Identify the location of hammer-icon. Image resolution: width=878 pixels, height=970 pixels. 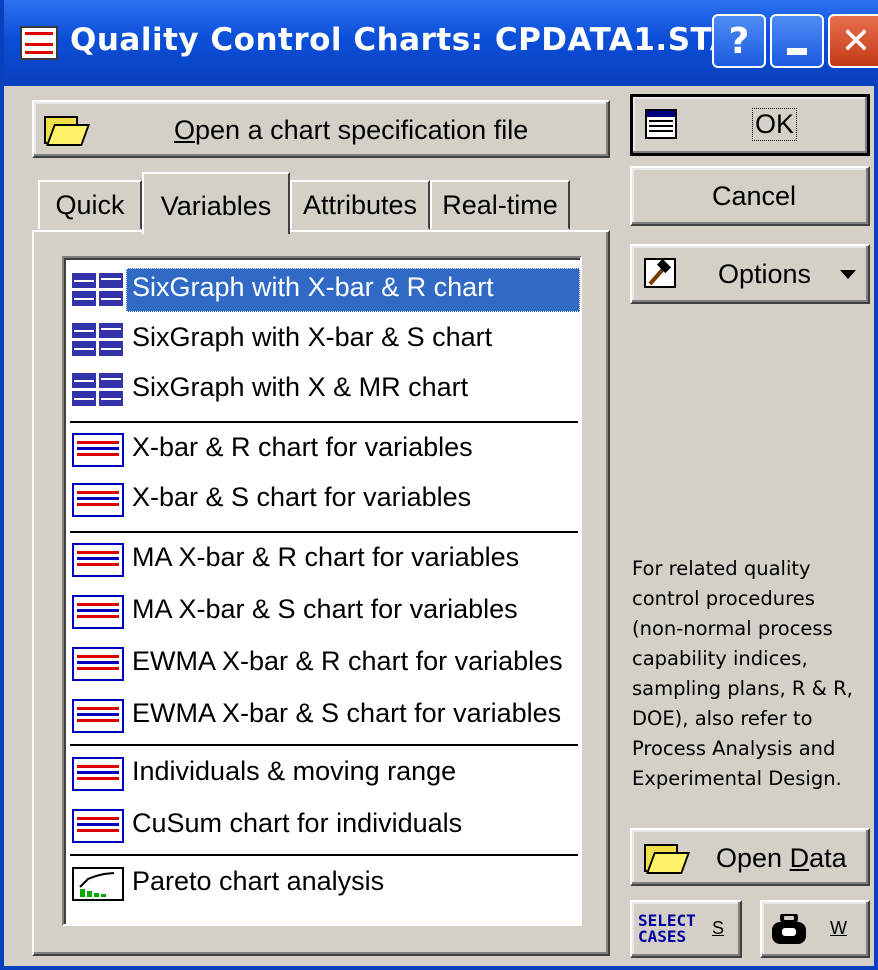
(660, 273).